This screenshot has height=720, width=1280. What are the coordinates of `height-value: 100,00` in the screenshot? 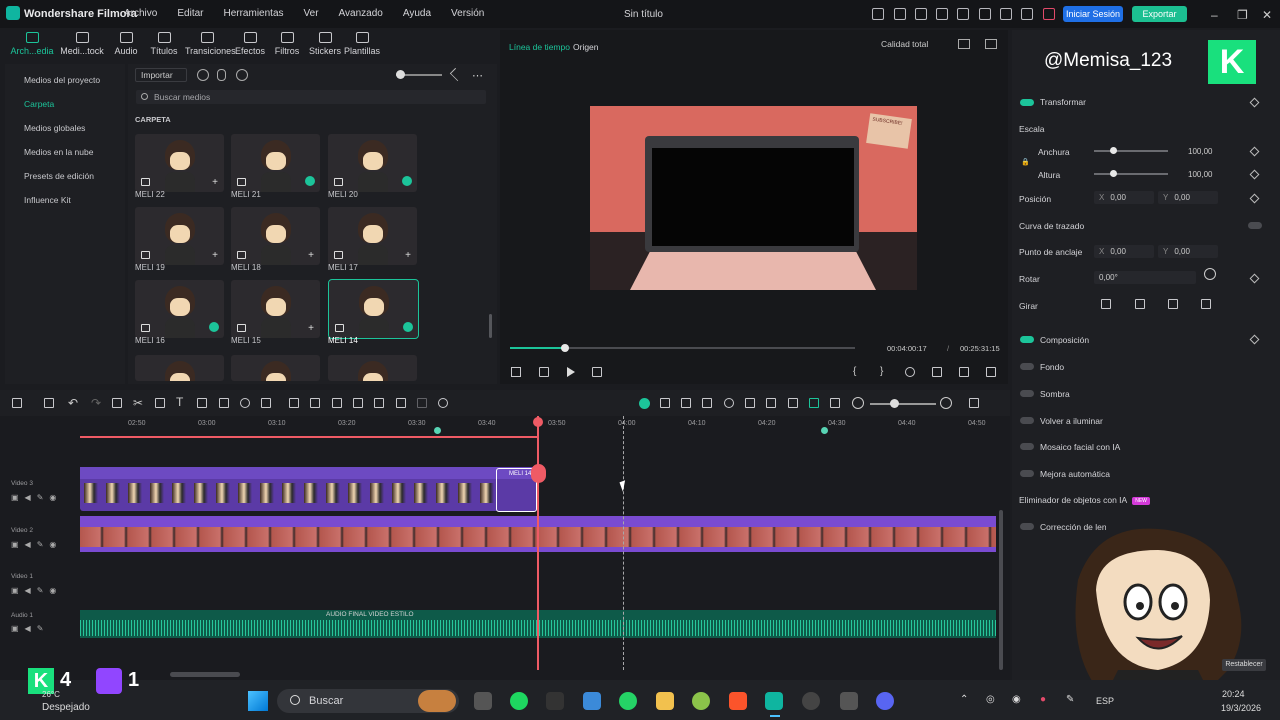 It's located at (1200, 174).